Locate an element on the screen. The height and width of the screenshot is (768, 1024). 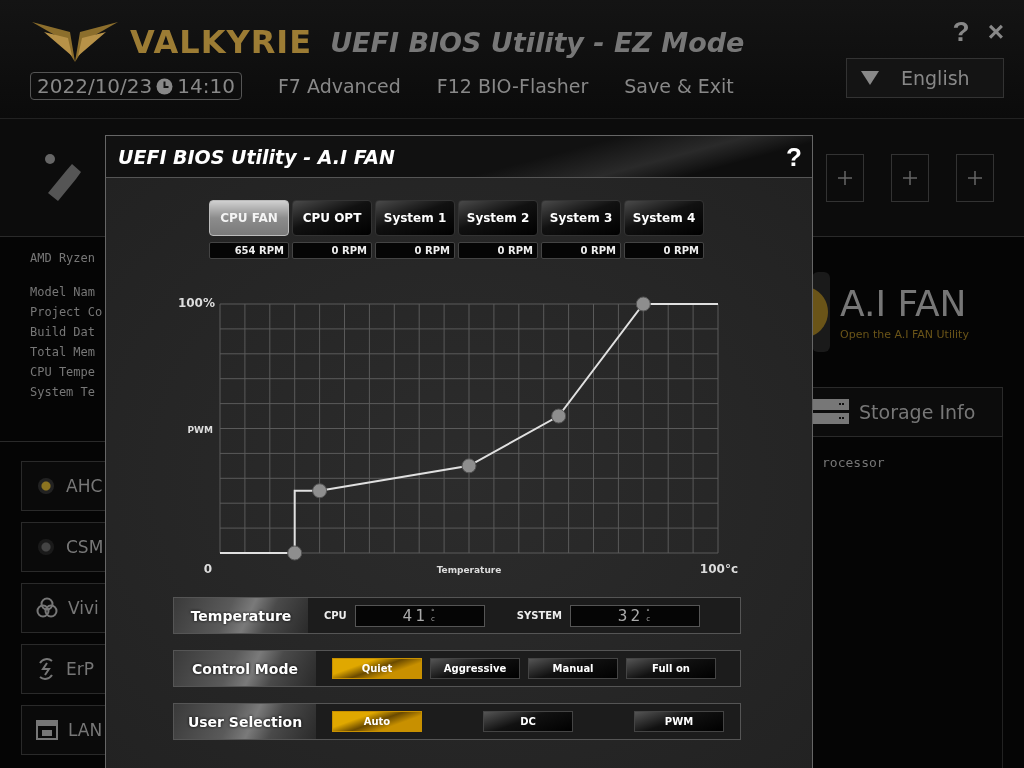
page-title: UEFI BIOS Utility - EZ Mode is located at coordinates (537, 42).